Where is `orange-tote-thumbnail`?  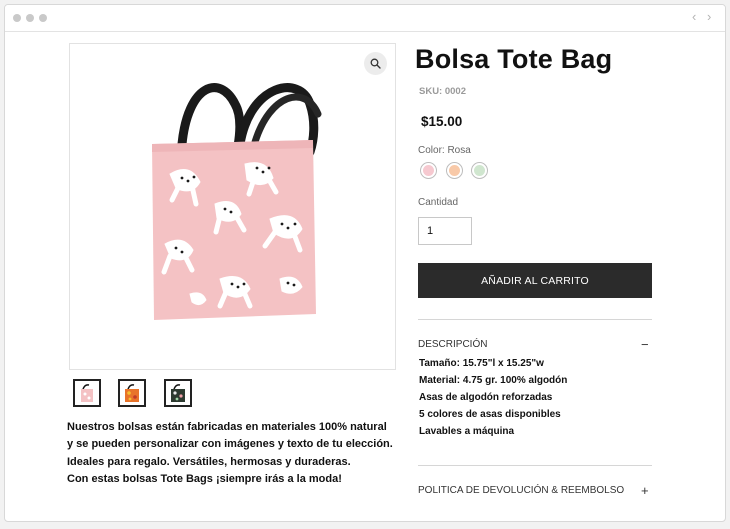 orange-tote-thumbnail is located at coordinates (132, 393).